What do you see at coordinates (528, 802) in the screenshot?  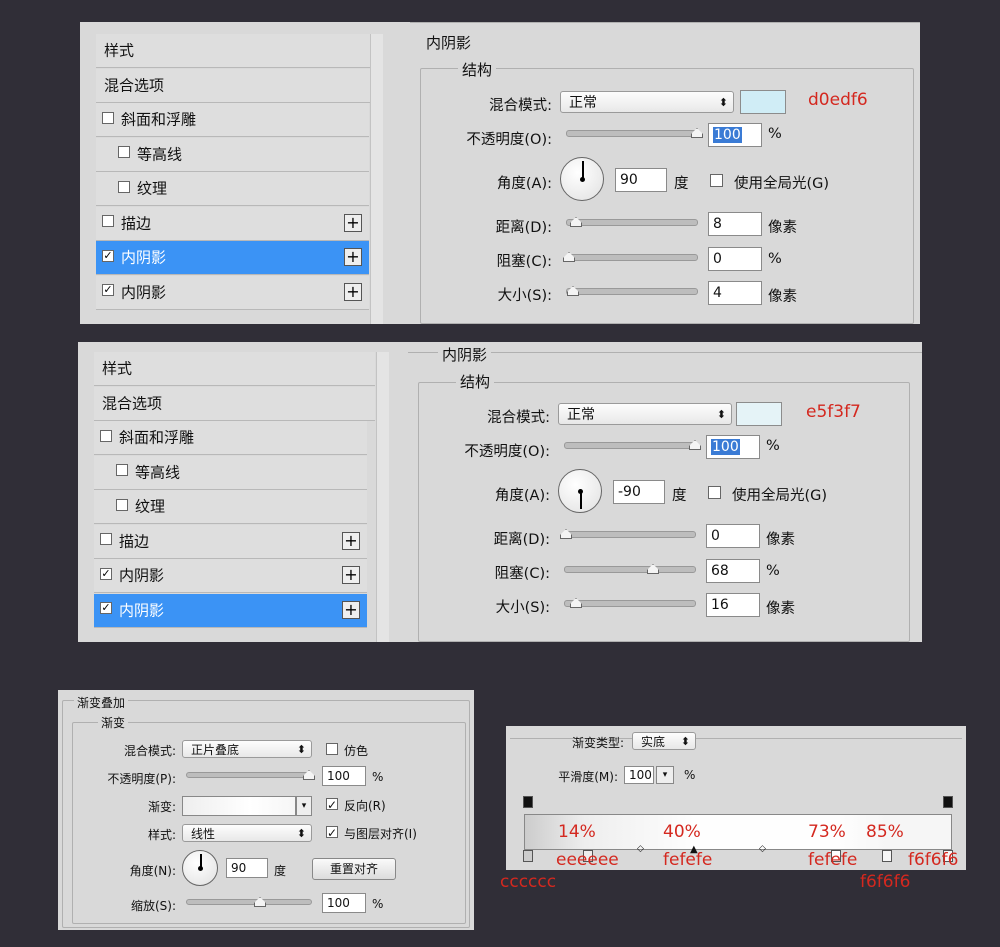 I see `opacity-stop-left-icon` at bounding box center [528, 802].